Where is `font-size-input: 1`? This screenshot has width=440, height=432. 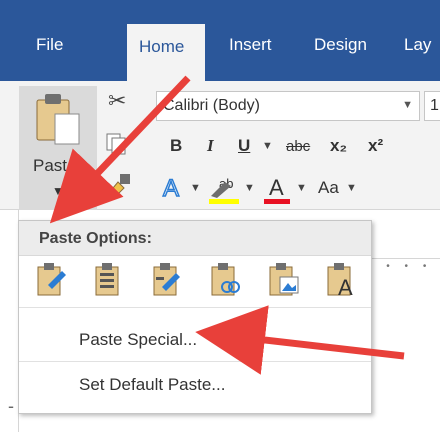
font-size-input: 1 is located at coordinates (432, 106).